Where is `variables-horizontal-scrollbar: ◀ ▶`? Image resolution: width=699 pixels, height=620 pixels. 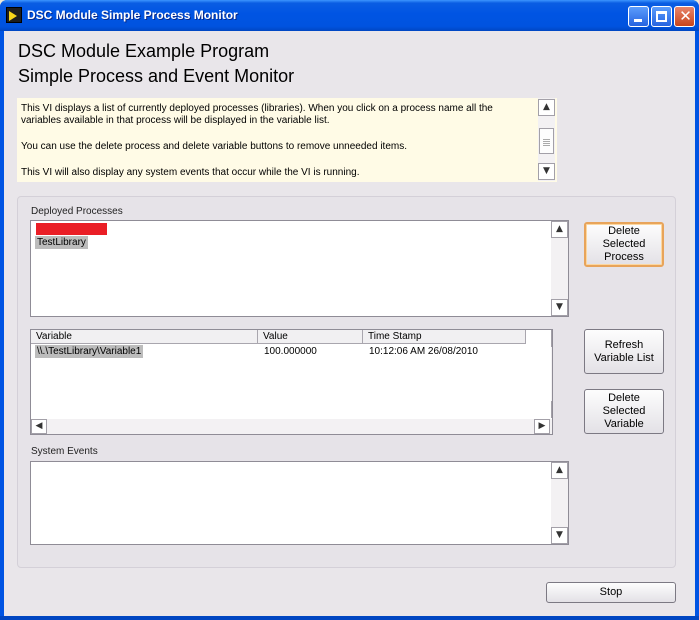 variables-horizontal-scrollbar: ◀ ▶ is located at coordinates (291, 426).